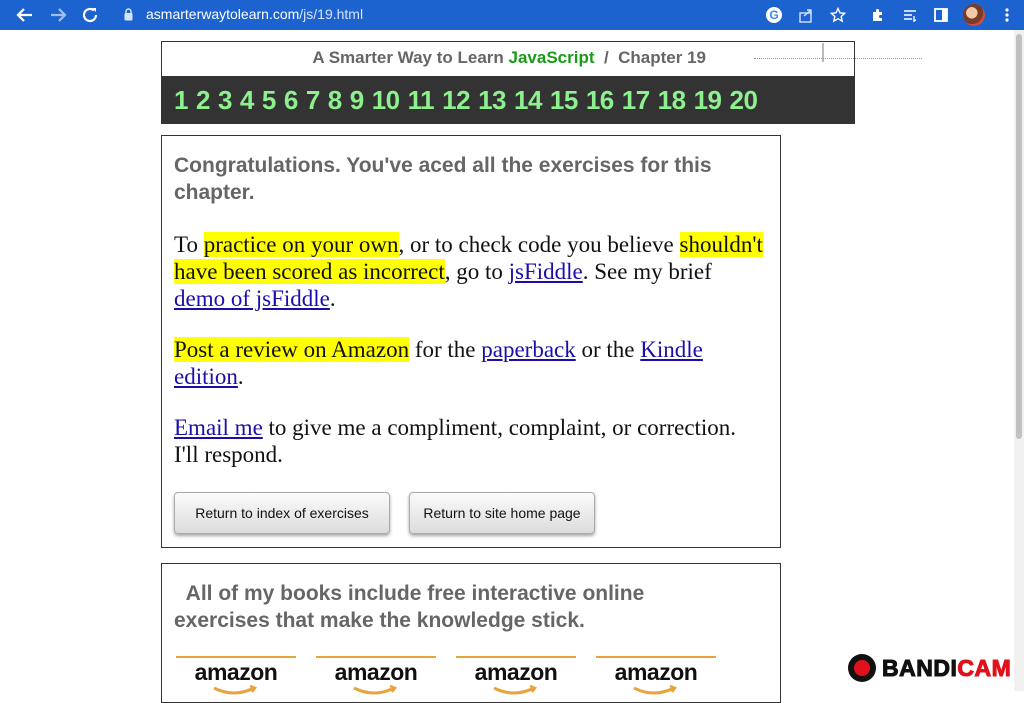  Describe the element at coordinates (708, 100) in the screenshot. I see `chapter-link-19: 19` at that location.